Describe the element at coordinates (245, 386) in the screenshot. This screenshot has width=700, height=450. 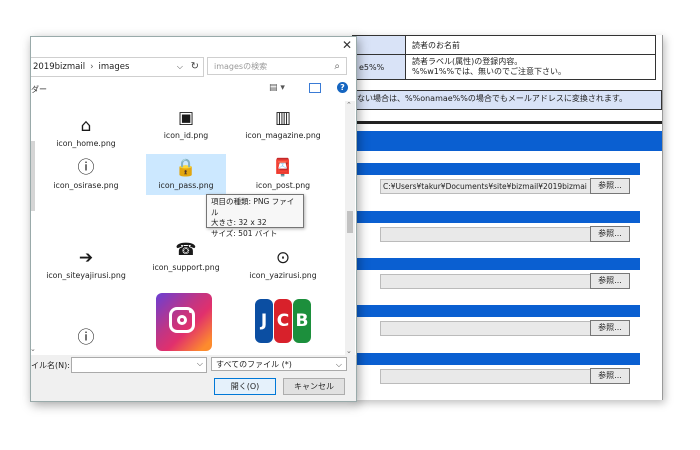
I see `open-button: 開く(O)` at that location.